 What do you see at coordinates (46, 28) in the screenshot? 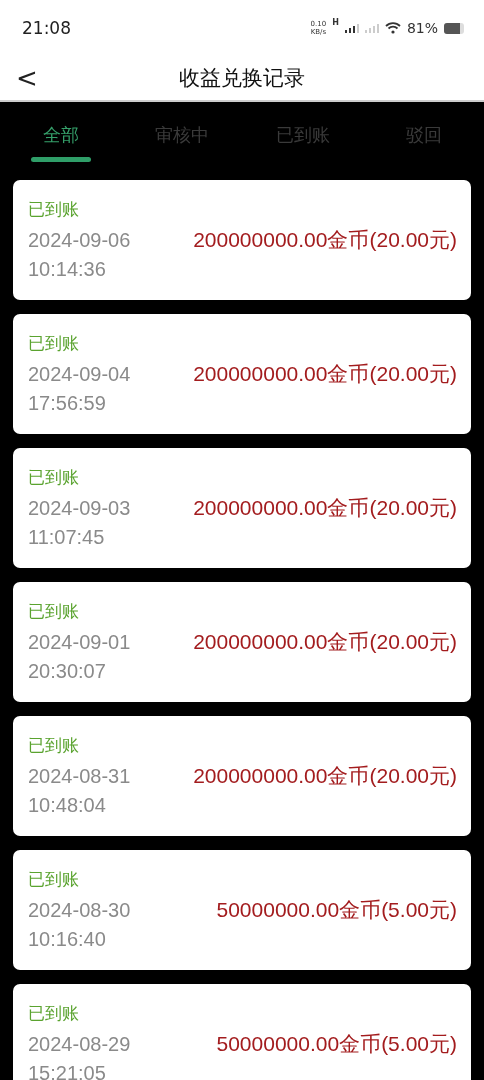
I see `clock-time: 21:08` at bounding box center [46, 28].